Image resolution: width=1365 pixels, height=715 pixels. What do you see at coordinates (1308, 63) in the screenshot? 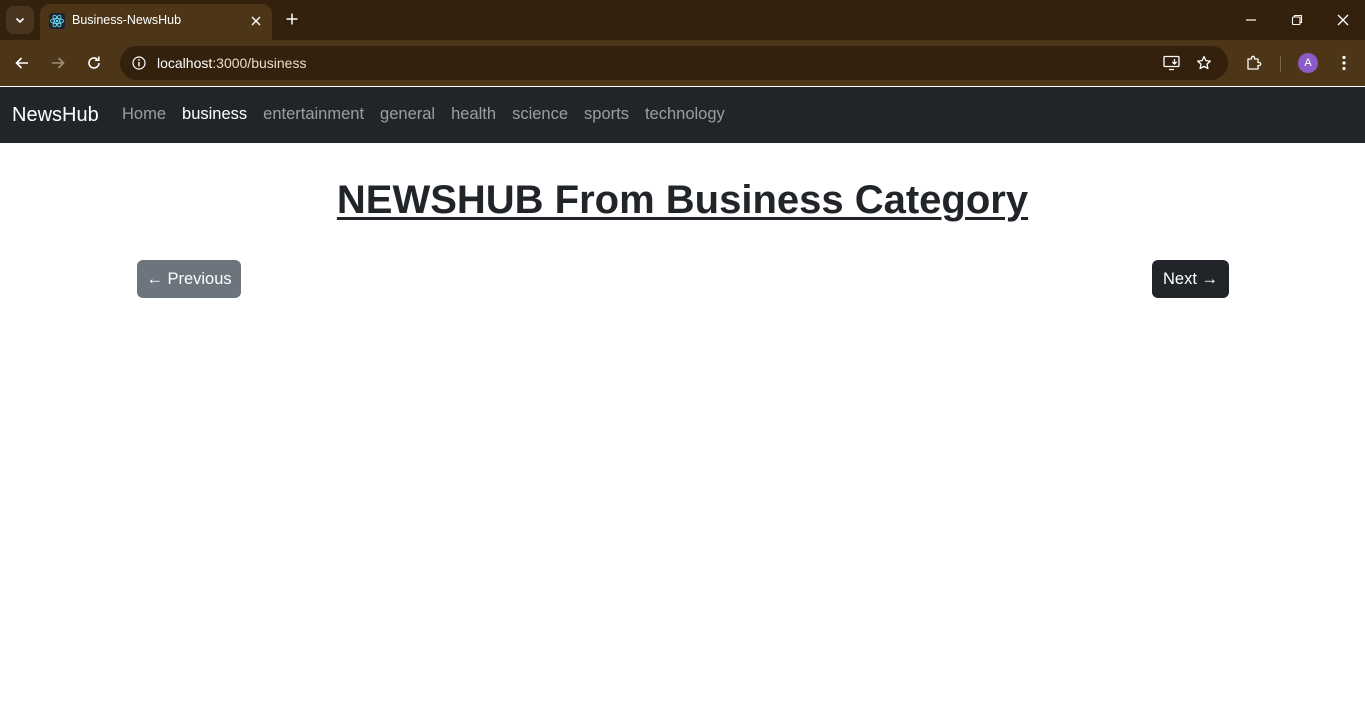
I see `profile-avatar: A` at bounding box center [1308, 63].